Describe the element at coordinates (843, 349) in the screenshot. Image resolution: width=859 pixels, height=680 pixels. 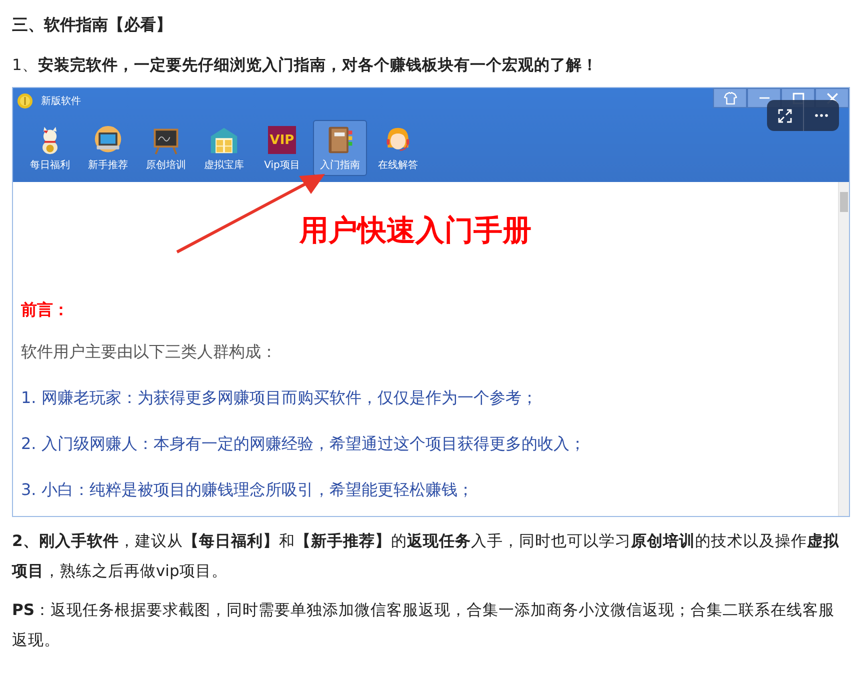
I see `scrollbar` at that location.